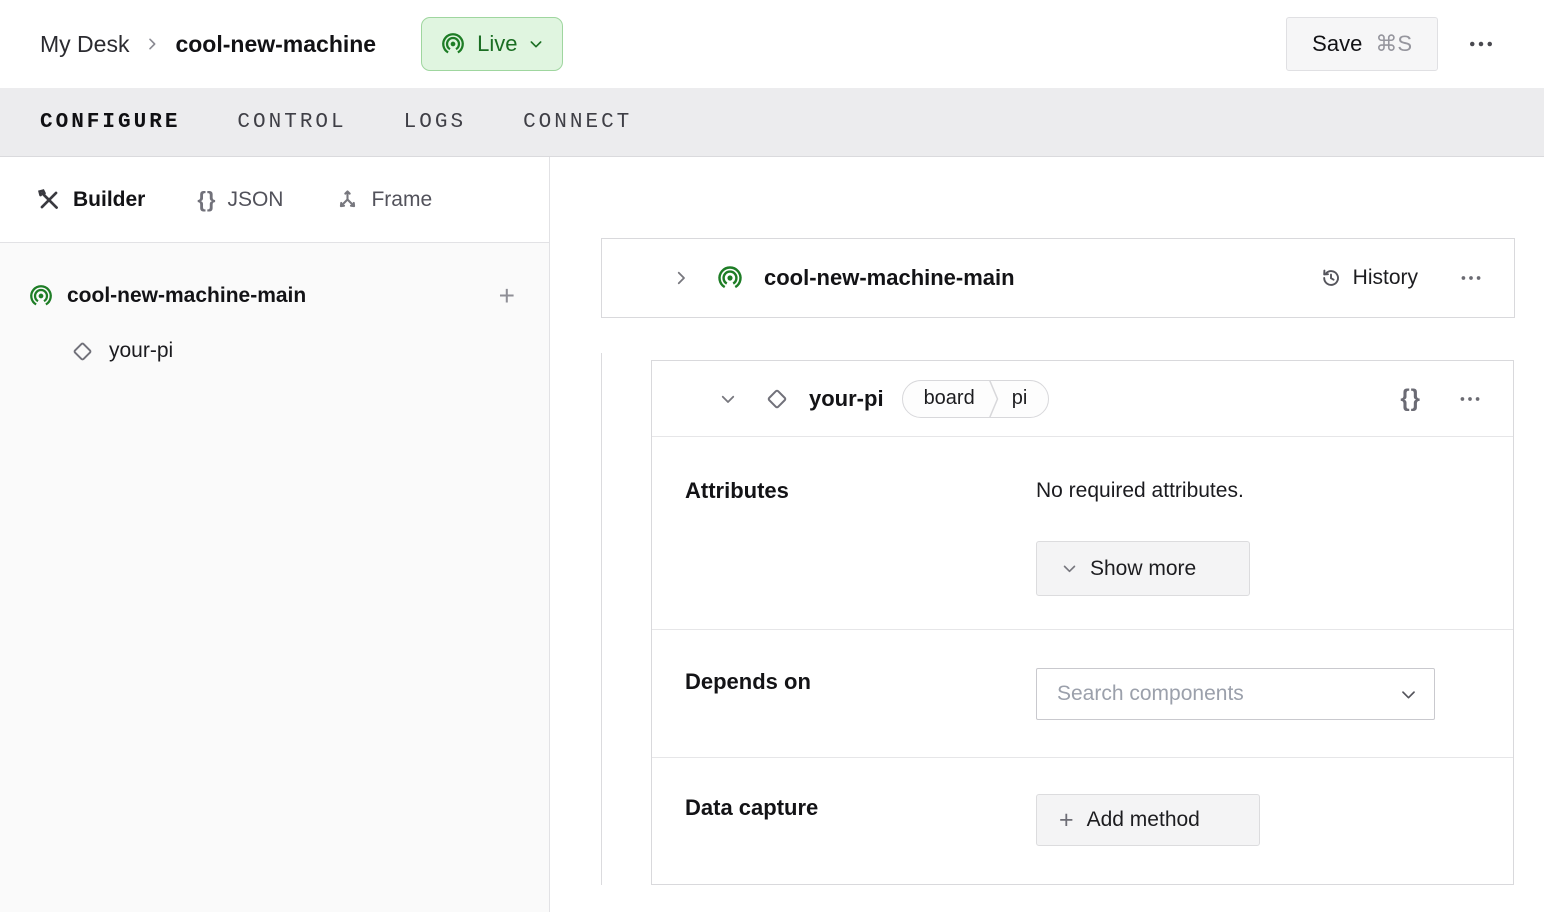 Image resolution: width=1544 pixels, height=912 pixels. Describe the element at coordinates (276, 43) in the screenshot. I see `machine-name-title: cool-new-machine` at that location.